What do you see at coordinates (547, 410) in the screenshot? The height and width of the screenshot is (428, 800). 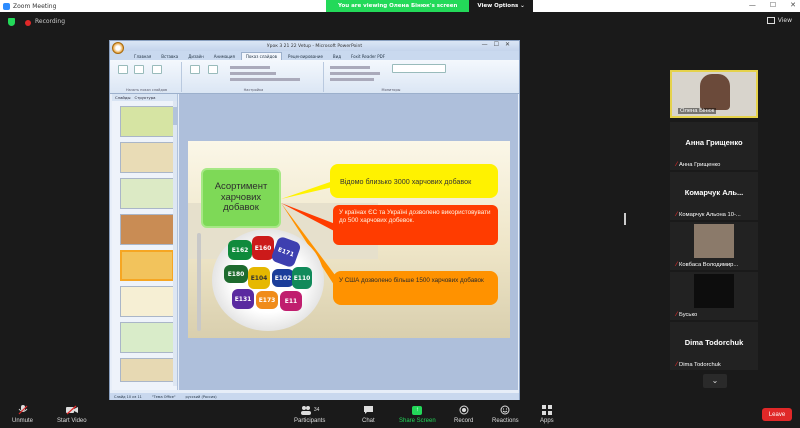 I see `apps-icon` at bounding box center [547, 410].